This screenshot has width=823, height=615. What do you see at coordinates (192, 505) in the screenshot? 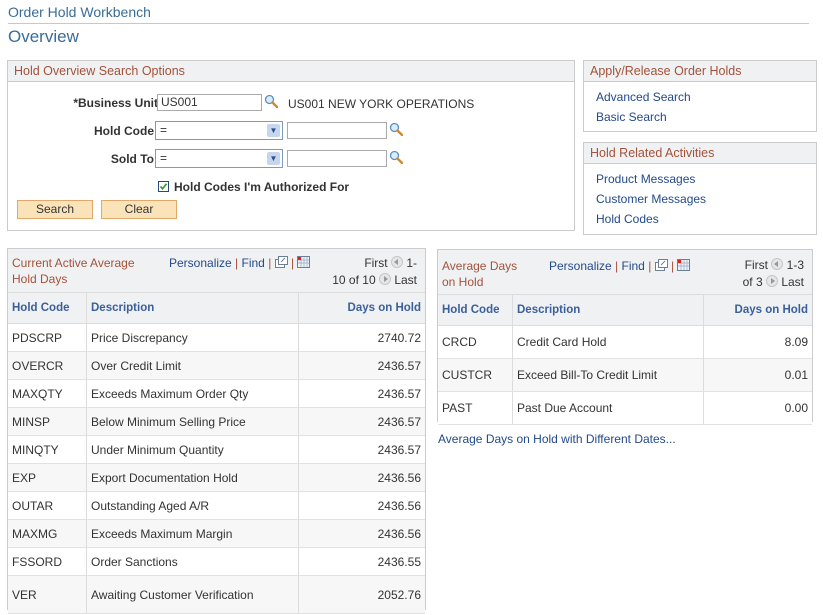
I see `cell-description: Outstanding Aged A/R` at bounding box center [192, 505].